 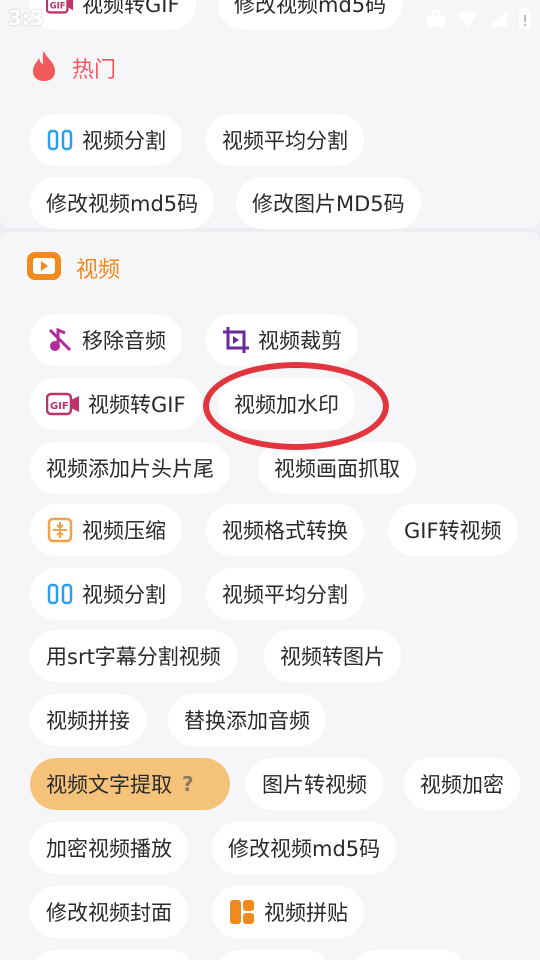 I want to click on chip-image-to-video: 图片转视频, so click(x=314, y=784).